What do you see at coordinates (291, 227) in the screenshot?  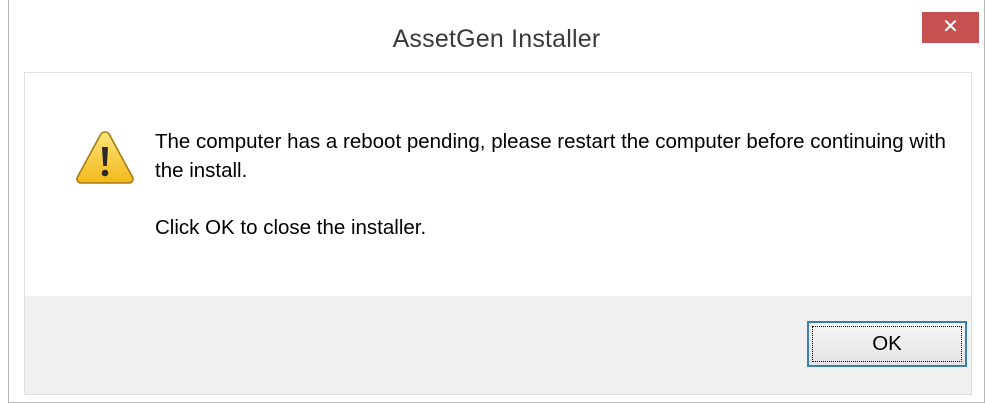 I see `message-line-close: Click OK to close the installer.` at bounding box center [291, 227].